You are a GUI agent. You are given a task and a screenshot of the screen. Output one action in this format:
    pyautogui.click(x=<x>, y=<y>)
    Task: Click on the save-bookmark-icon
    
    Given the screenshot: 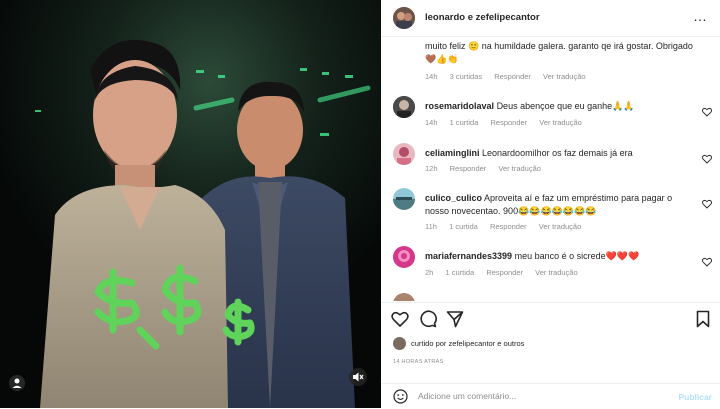 What is the action you would take?
    pyautogui.click(x=703, y=319)
    